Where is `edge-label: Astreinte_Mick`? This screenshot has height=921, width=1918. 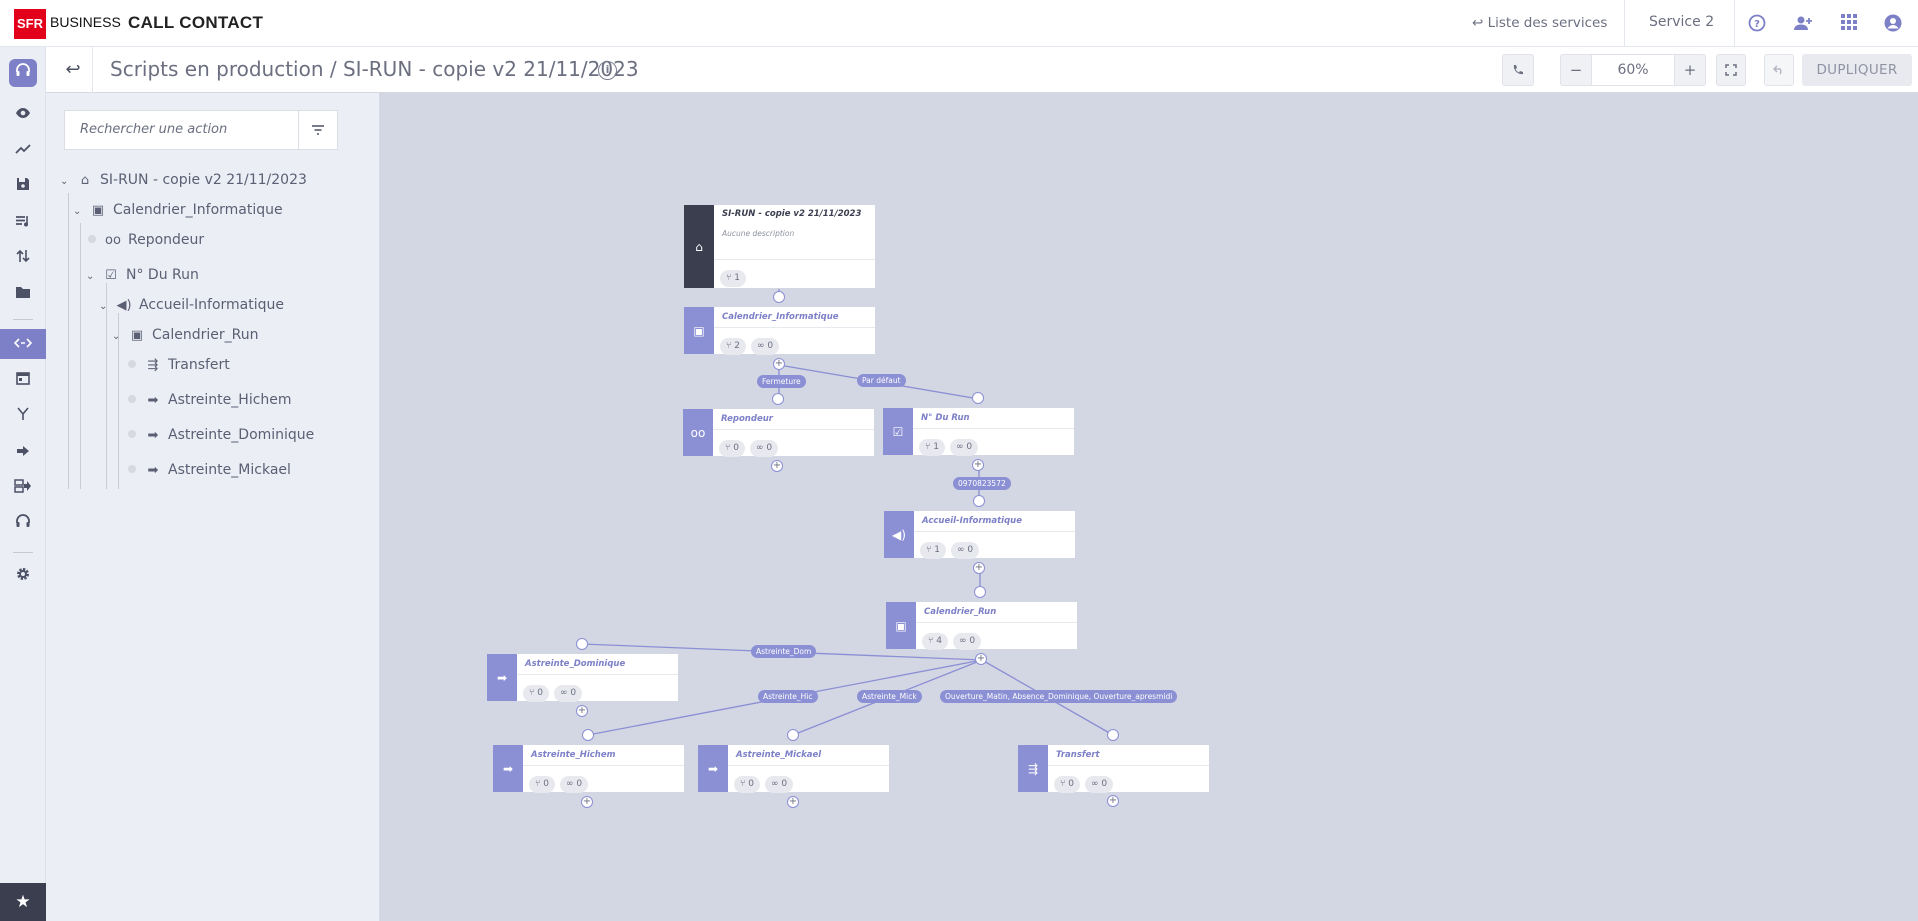
edge-label: Astreinte_Mick is located at coordinates (889, 696).